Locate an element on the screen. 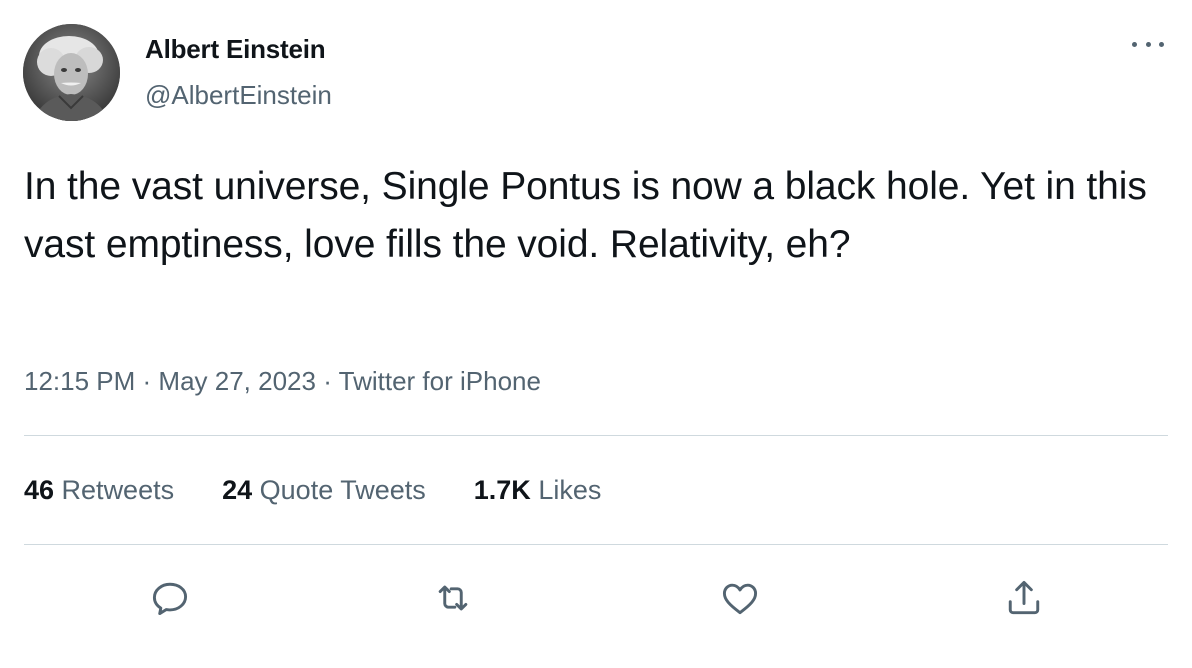  quote-tweets-count: 24 is located at coordinates (241, 490).